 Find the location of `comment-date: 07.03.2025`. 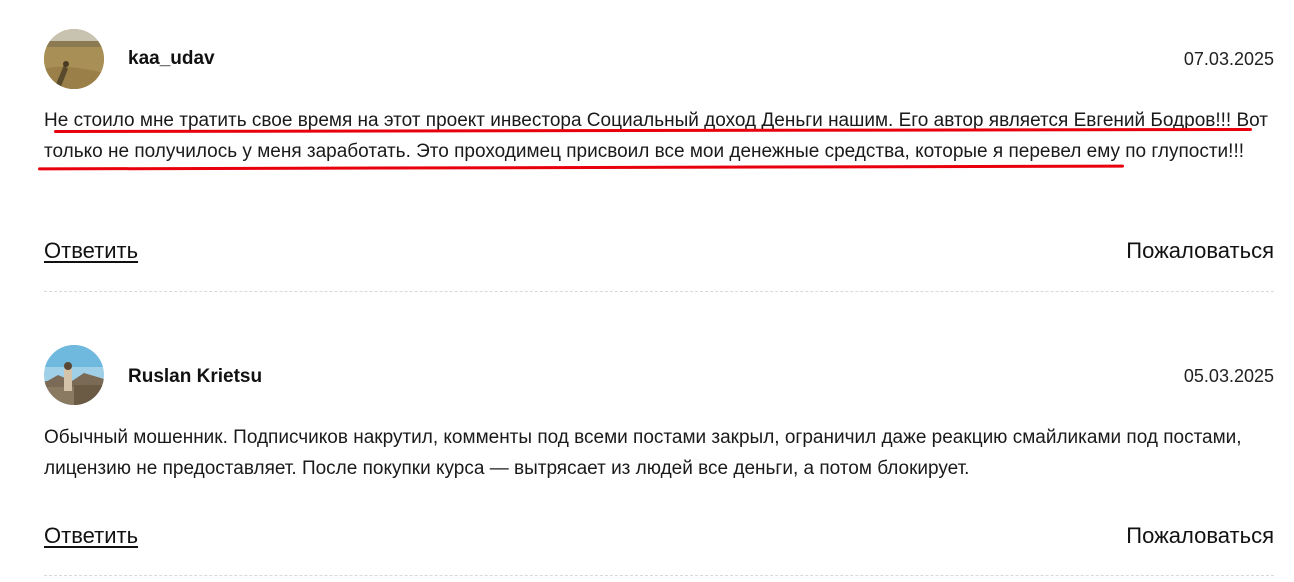

comment-date: 07.03.2025 is located at coordinates (1228, 59).